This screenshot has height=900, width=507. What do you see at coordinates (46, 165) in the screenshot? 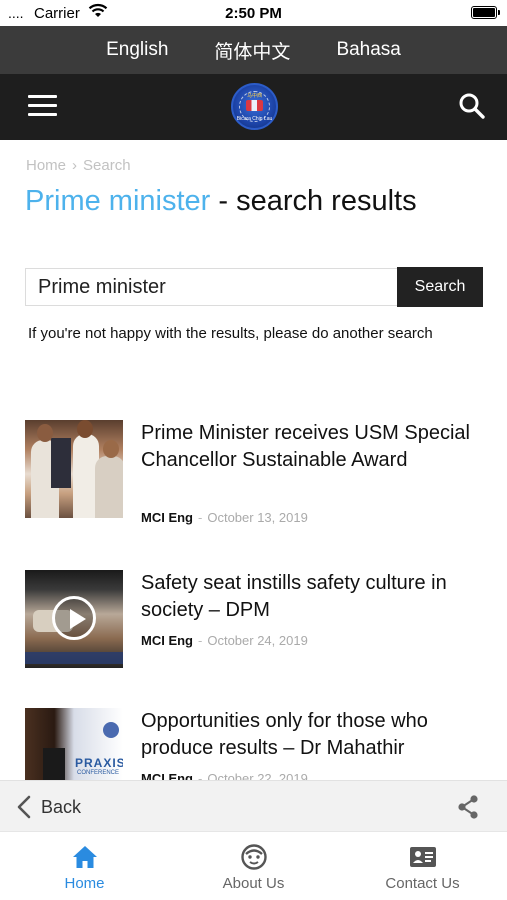
I see `breadcrumb-home: Home` at bounding box center [46, 165].